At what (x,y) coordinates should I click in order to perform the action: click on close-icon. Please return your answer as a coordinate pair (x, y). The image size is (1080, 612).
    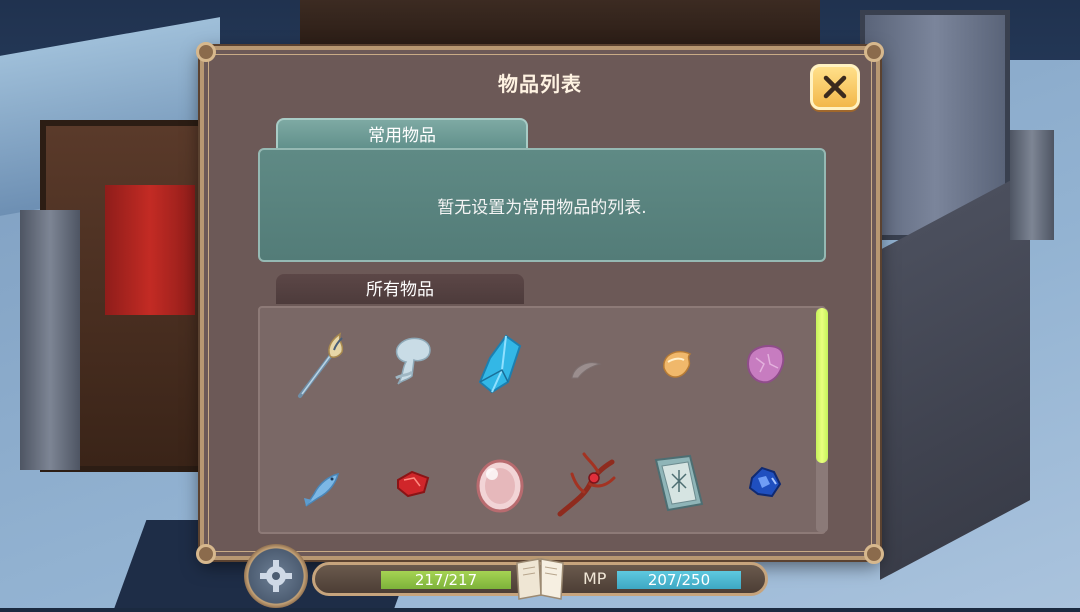
    Looking at the image, I should click on (835, 87).